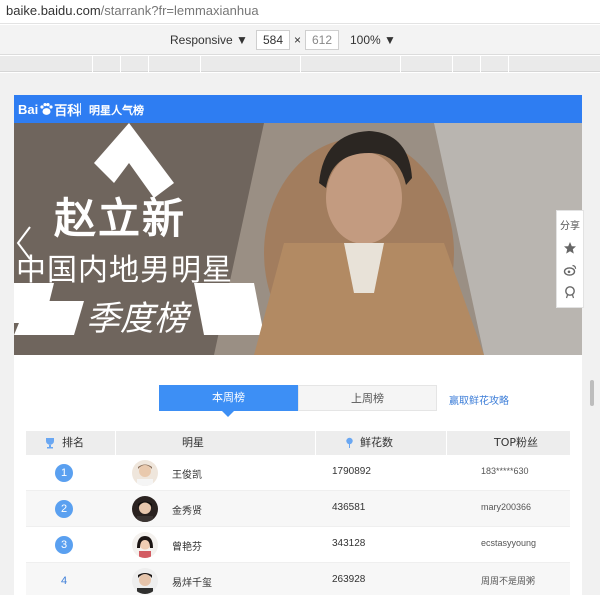  What do you see at coordinates (64, 581) in the screenshot?
I see `rank-number: 4` at bounding box center [64, 581].